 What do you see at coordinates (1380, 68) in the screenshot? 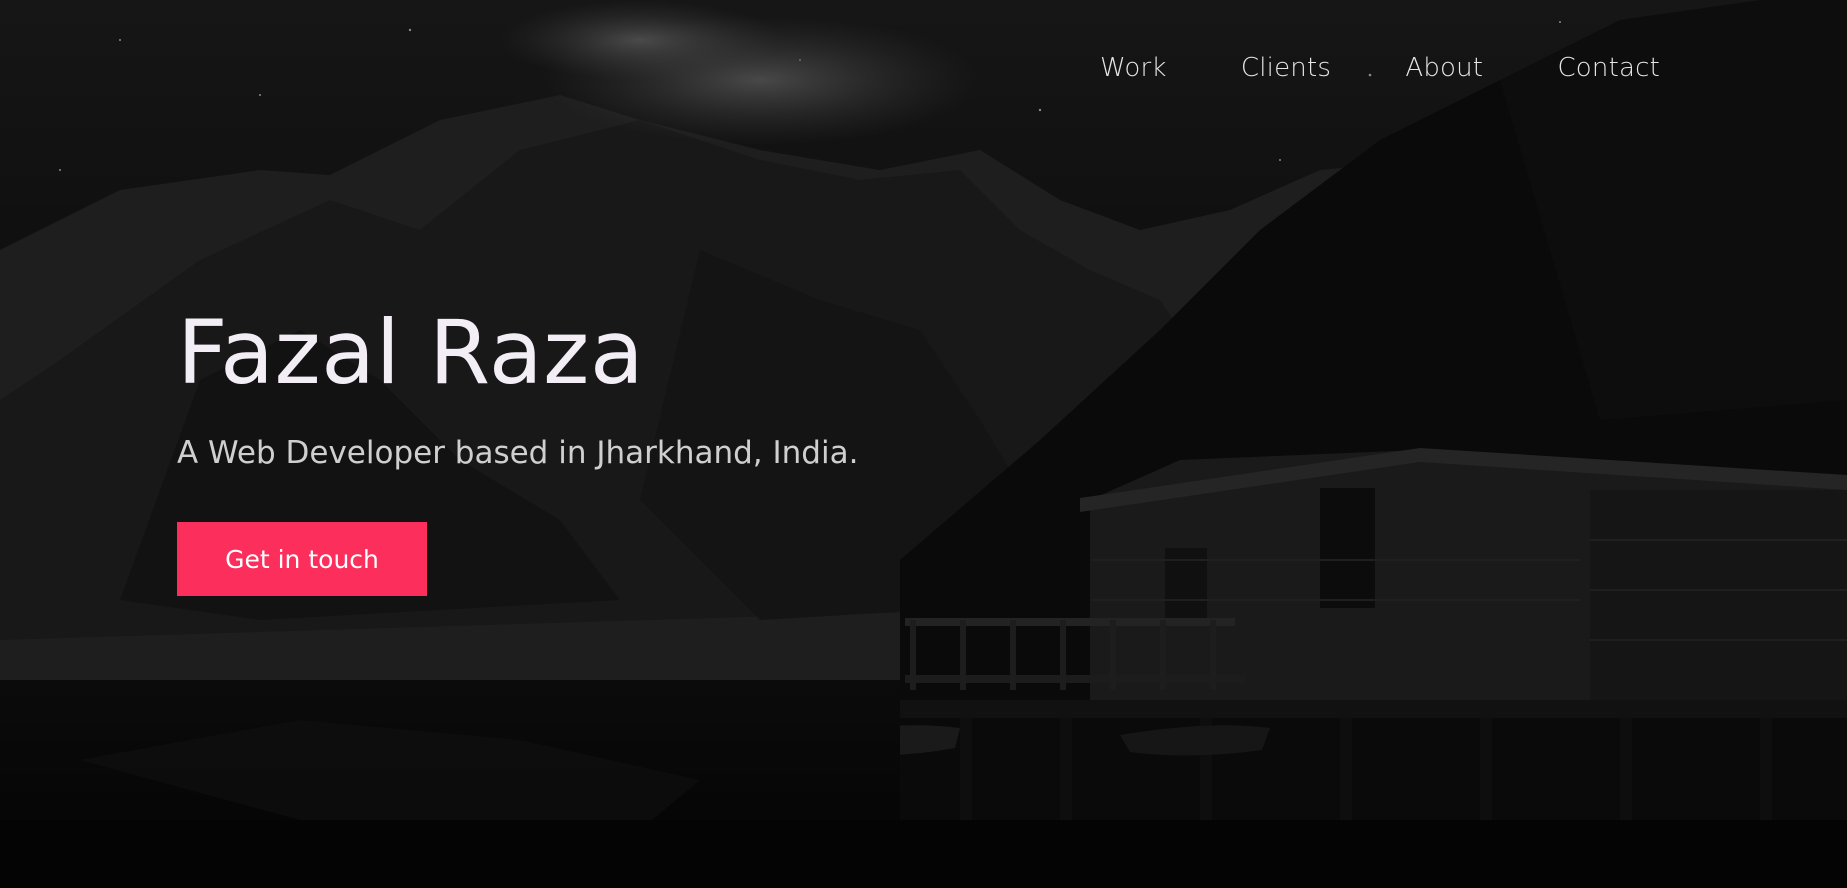
I see `main-nav: Work Clients About Contact` at bounding box center [1380, 68].